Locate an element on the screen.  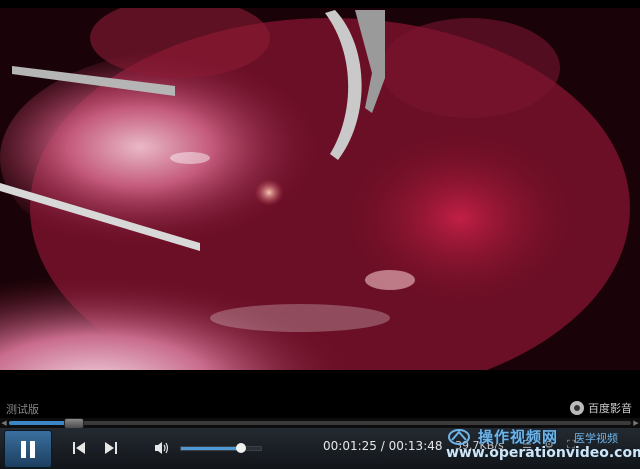
volume-thumb is located at coordinates (241, 448).